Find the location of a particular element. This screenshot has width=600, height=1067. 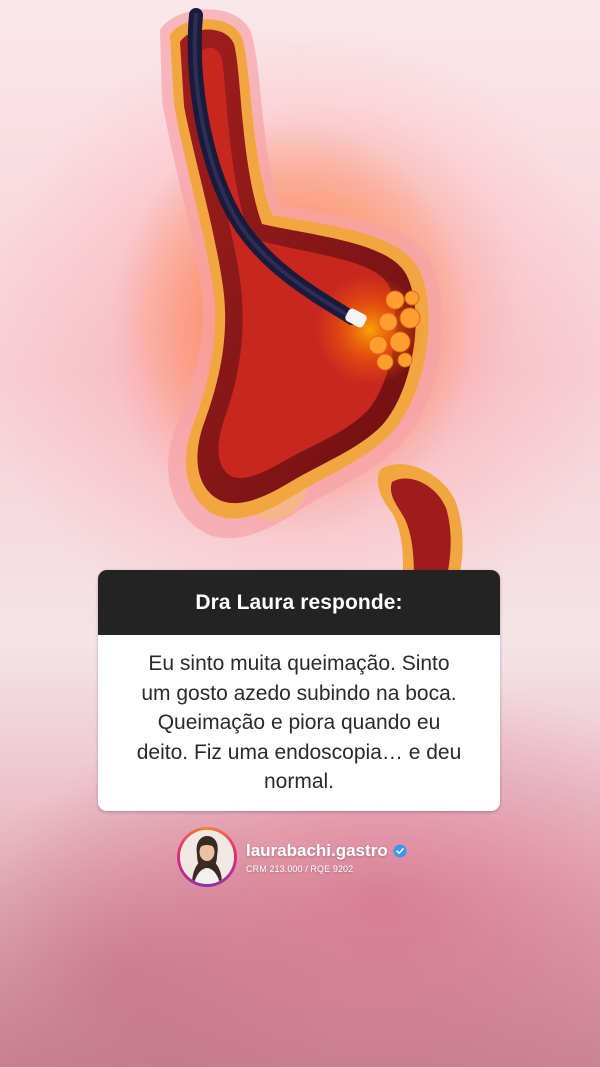

avatar is located at coordinates (207, 857).